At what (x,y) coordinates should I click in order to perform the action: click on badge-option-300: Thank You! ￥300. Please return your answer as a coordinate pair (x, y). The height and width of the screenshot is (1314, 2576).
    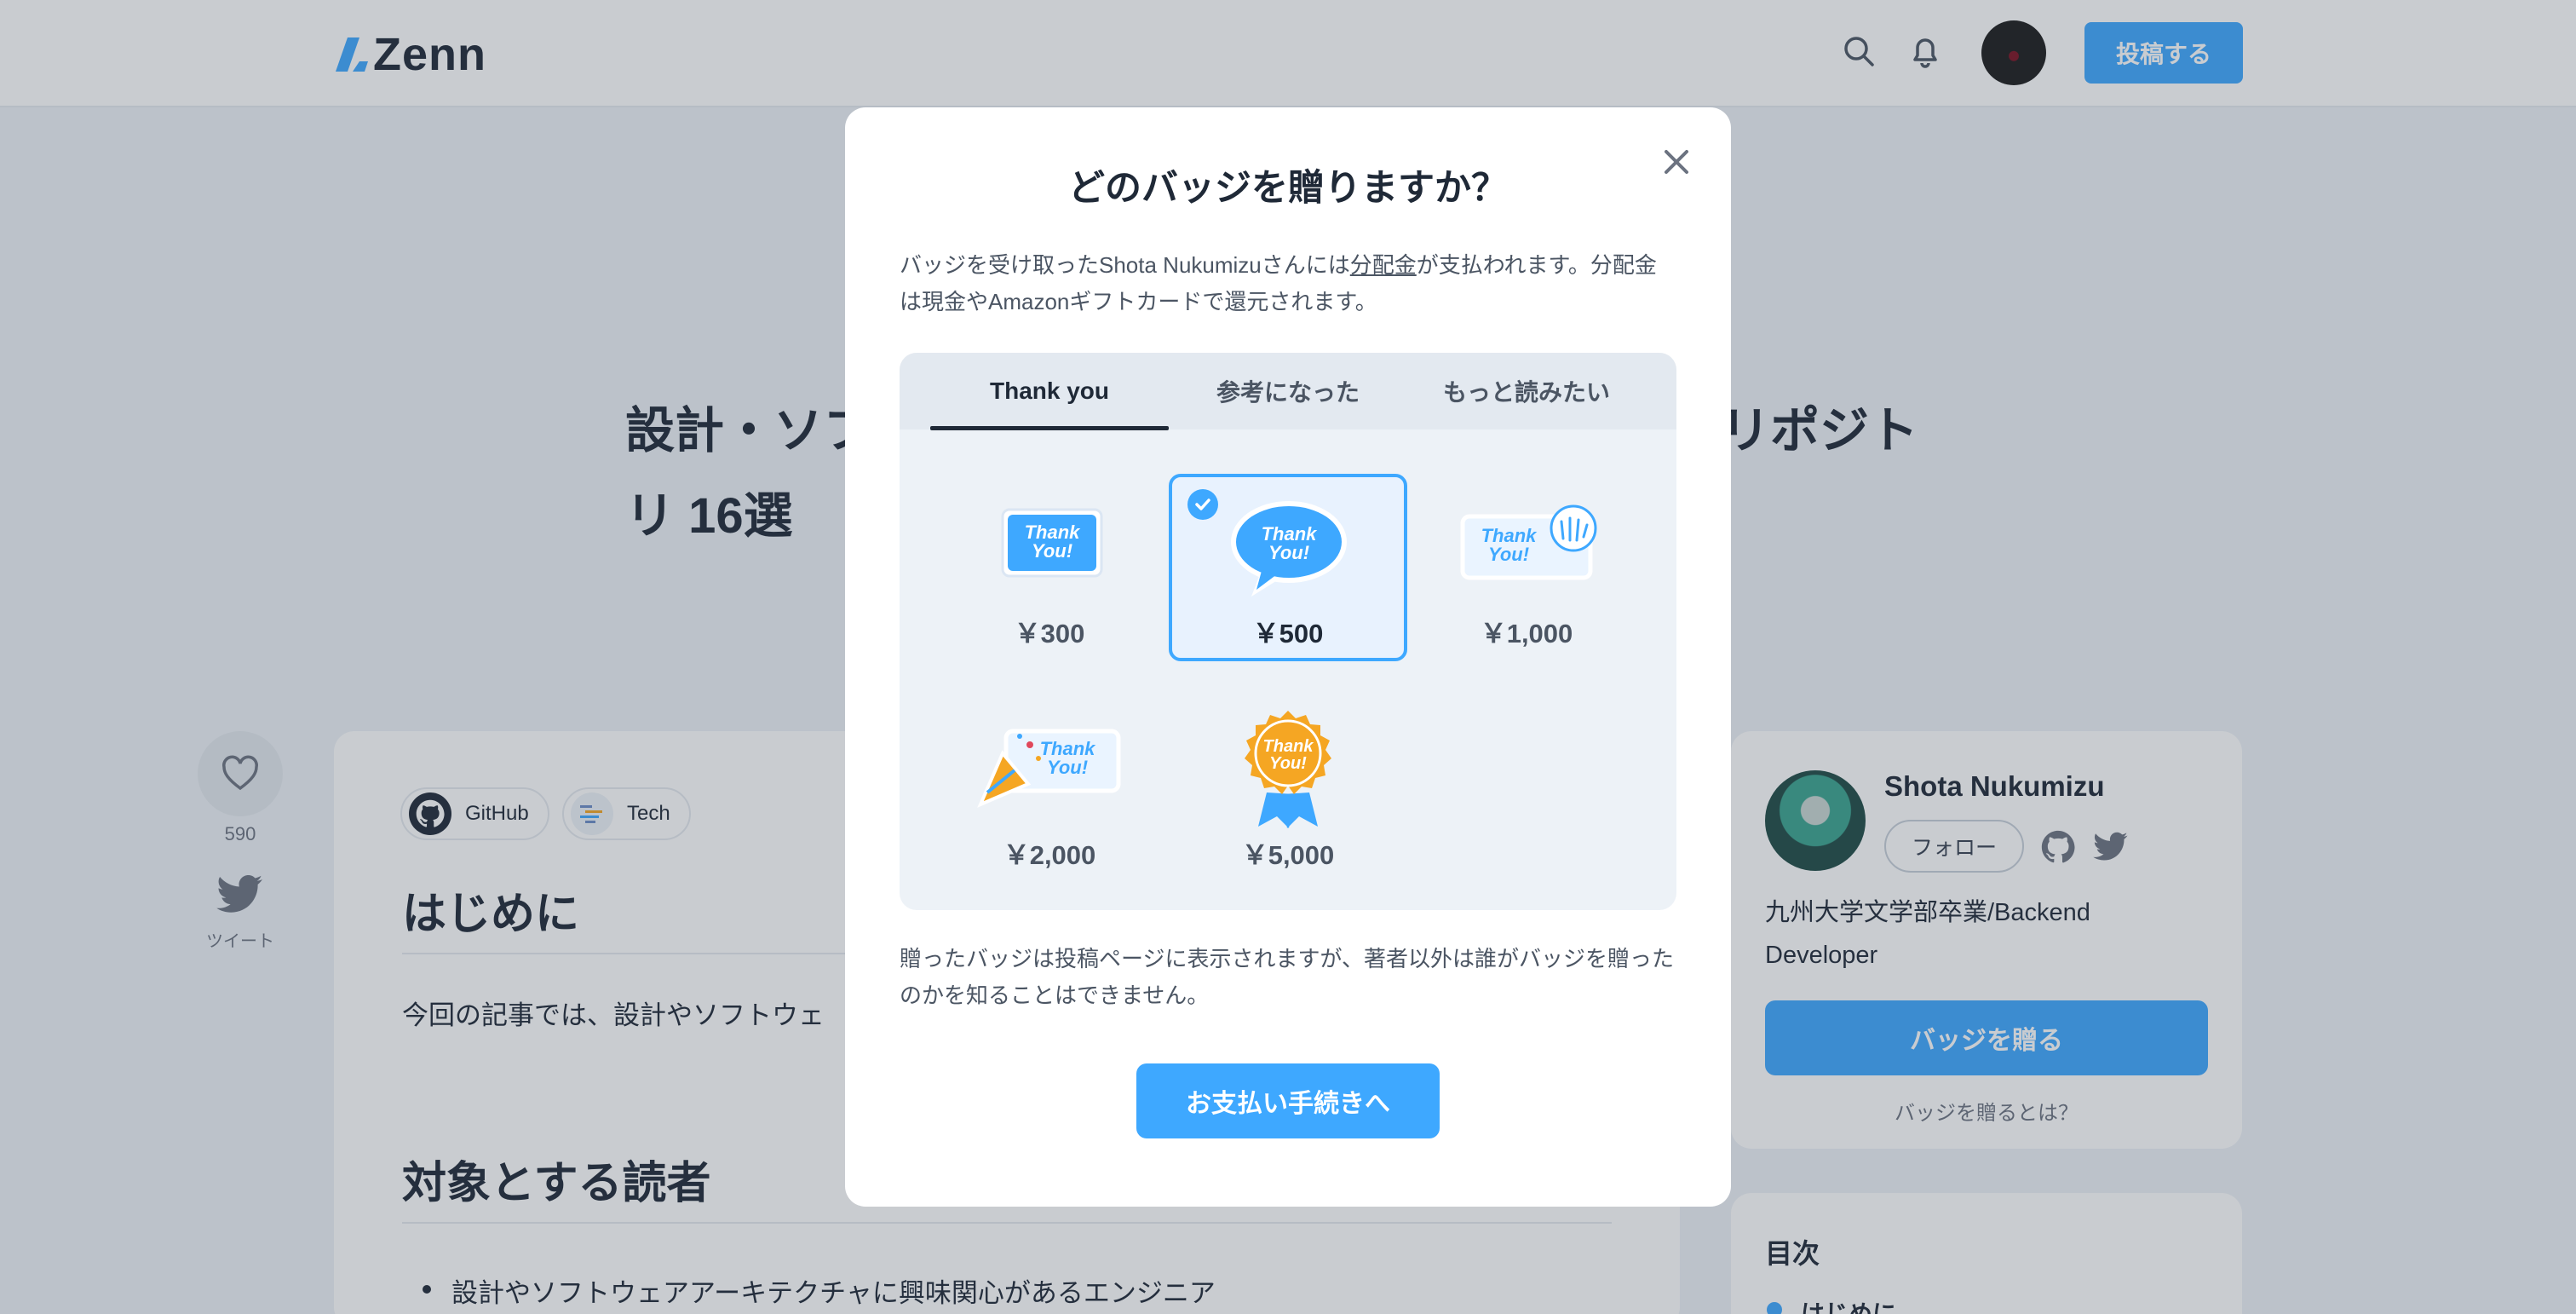
    Looking at the image, I should click on (1050, 568).